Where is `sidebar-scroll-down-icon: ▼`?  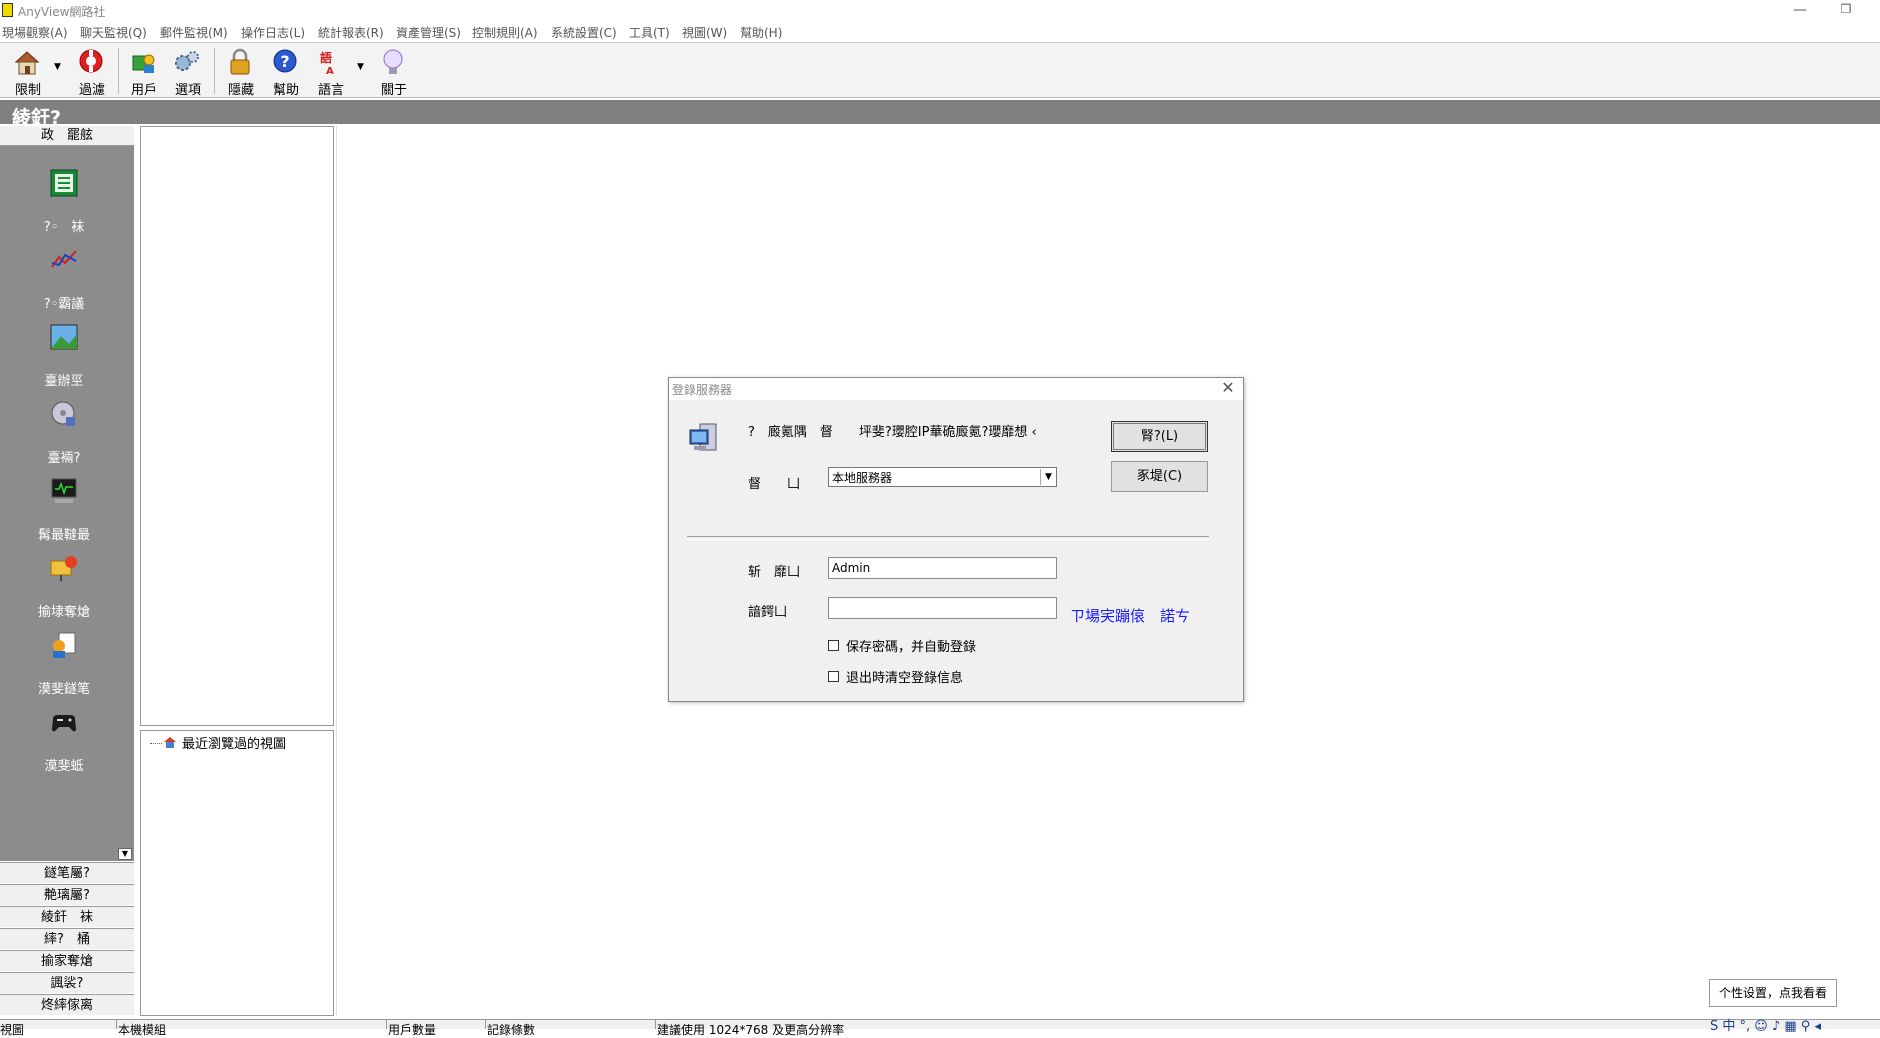
sidebar-scroll-down-icon: ▼ is located at coordinates (125, 854).